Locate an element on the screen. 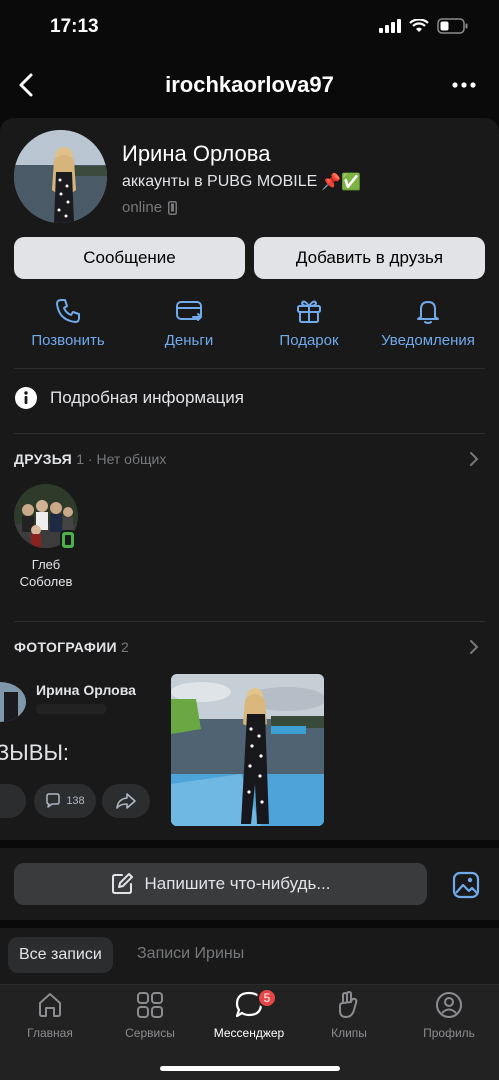 The image size is (499, 1080). post-meta is located at coordinates (71, 709).